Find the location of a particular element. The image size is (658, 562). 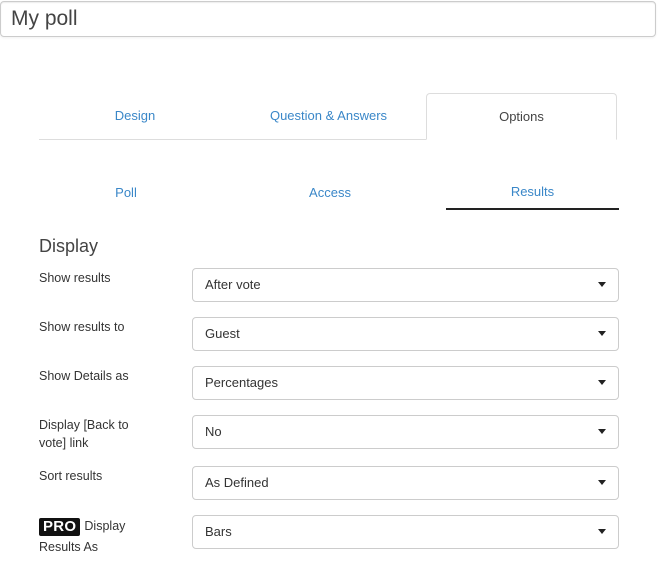

show-details-as-select: Percentages is located at coordinates (405, 383).